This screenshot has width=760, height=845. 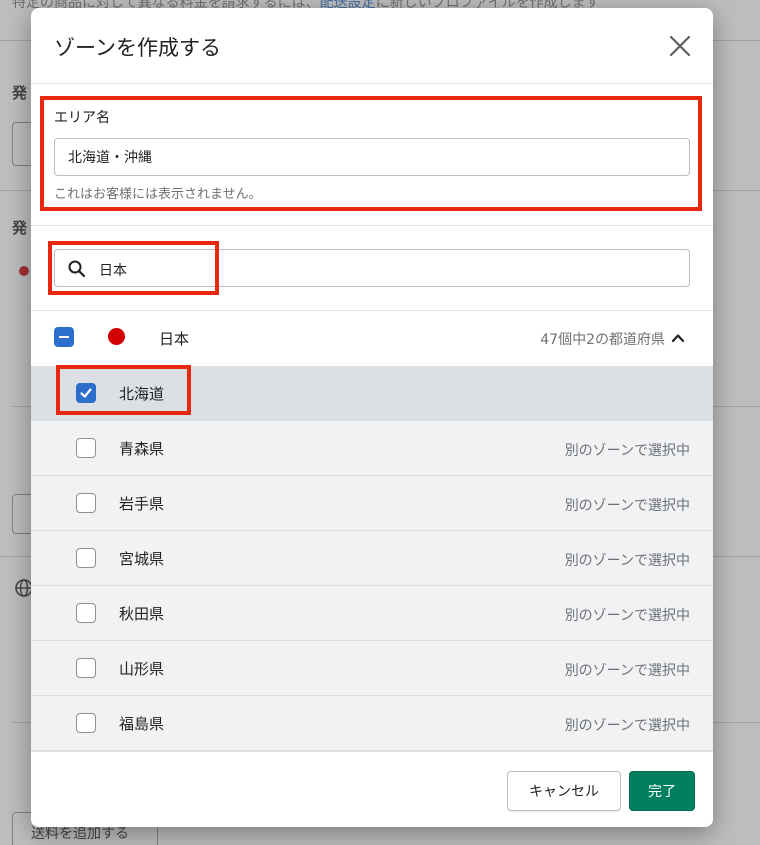 What do you see at coordinates (142, 504) in the screenshot?
I see `prefecture-name: 岩手県` at bounding box center [142, 504].